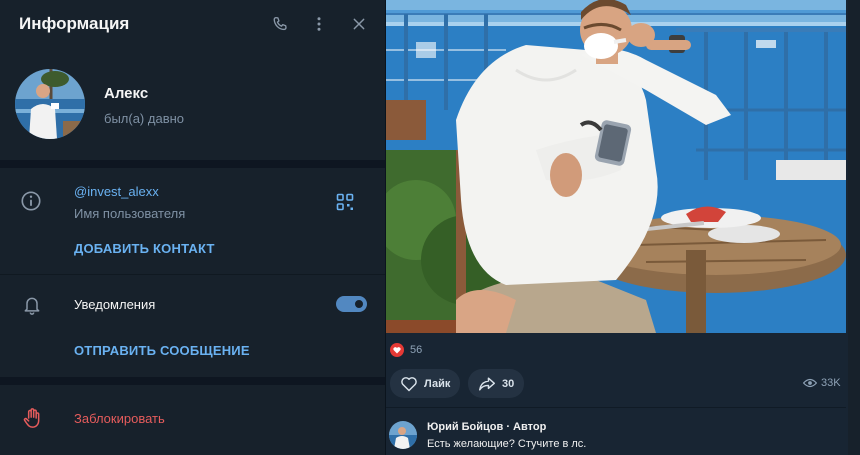 Image resolution: width=860 pixels, height=455 pixels. What do you see at coordinates (192, 104) in the screenshot?
I see `profile-section: Алекс был(а) давно` at bounding box center [192, 104].